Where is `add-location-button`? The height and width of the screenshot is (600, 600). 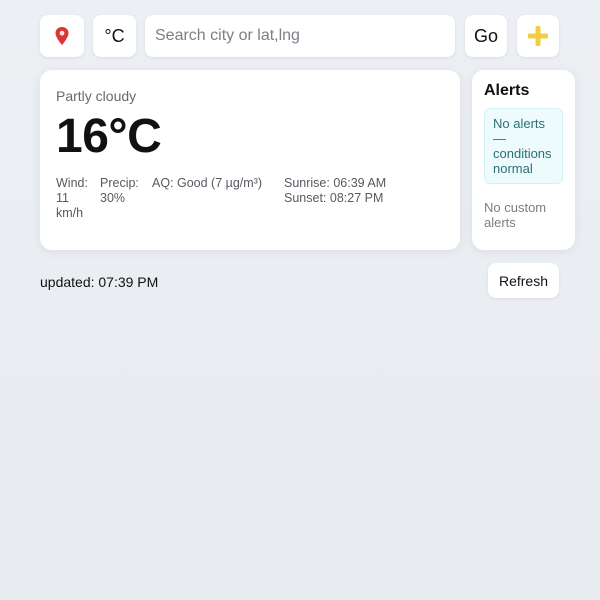 add-location-button is located at coordinates (538, 36).